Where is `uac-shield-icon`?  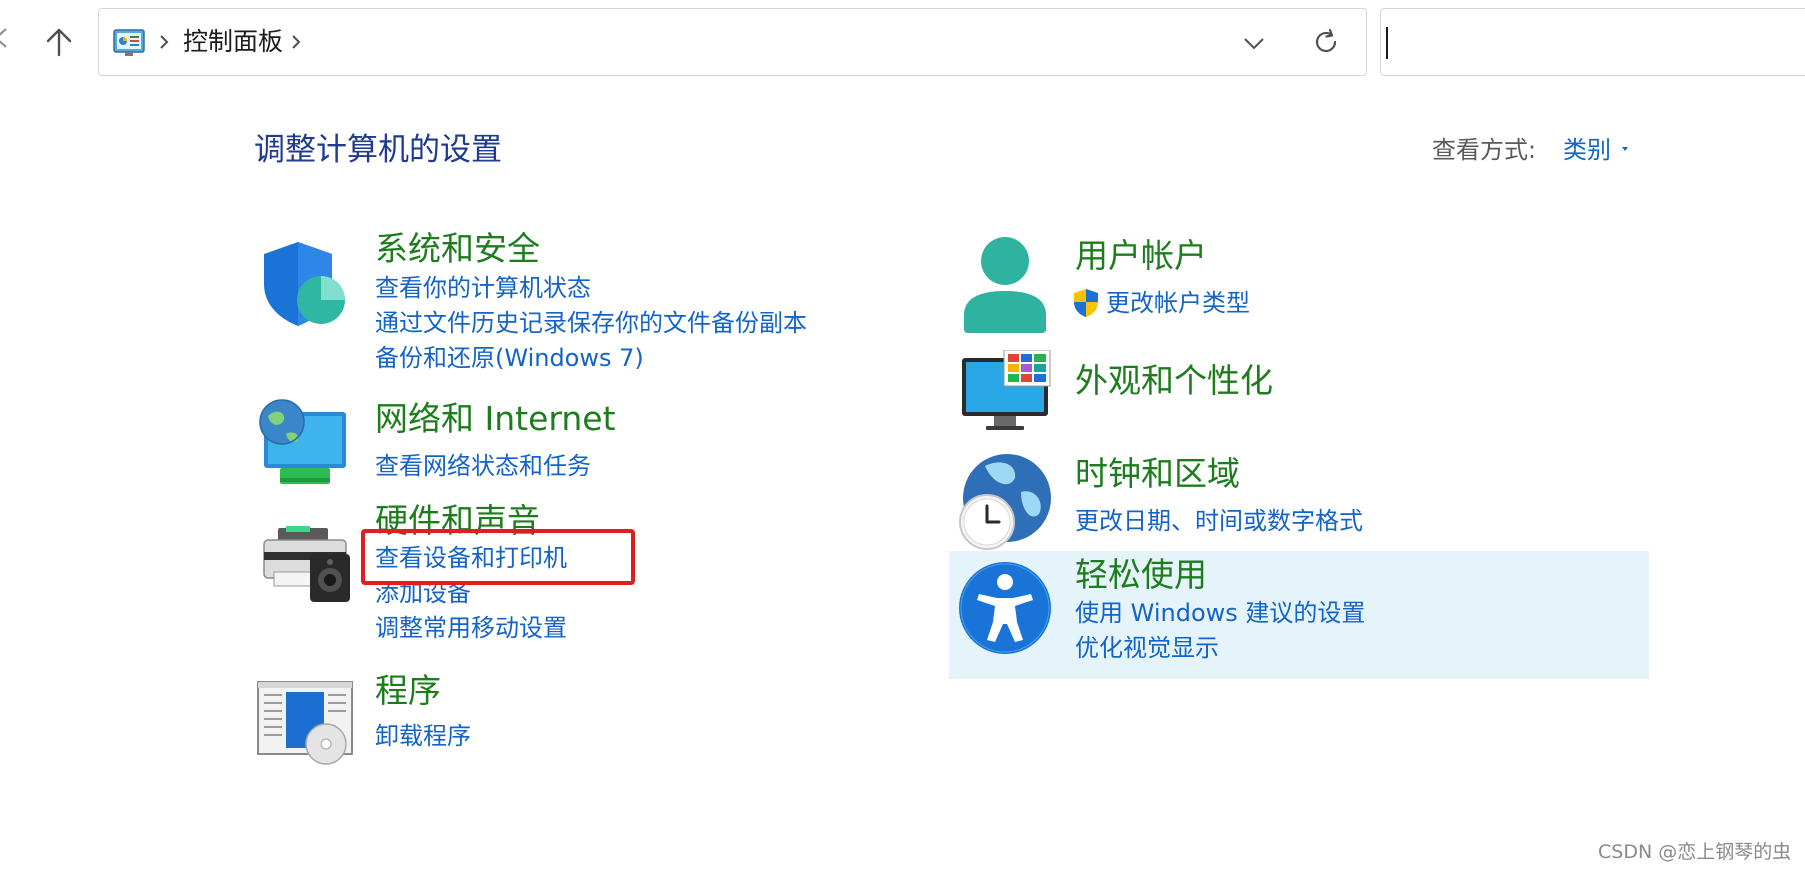 uac-shield-icon is located at coordinates (1086, 303).